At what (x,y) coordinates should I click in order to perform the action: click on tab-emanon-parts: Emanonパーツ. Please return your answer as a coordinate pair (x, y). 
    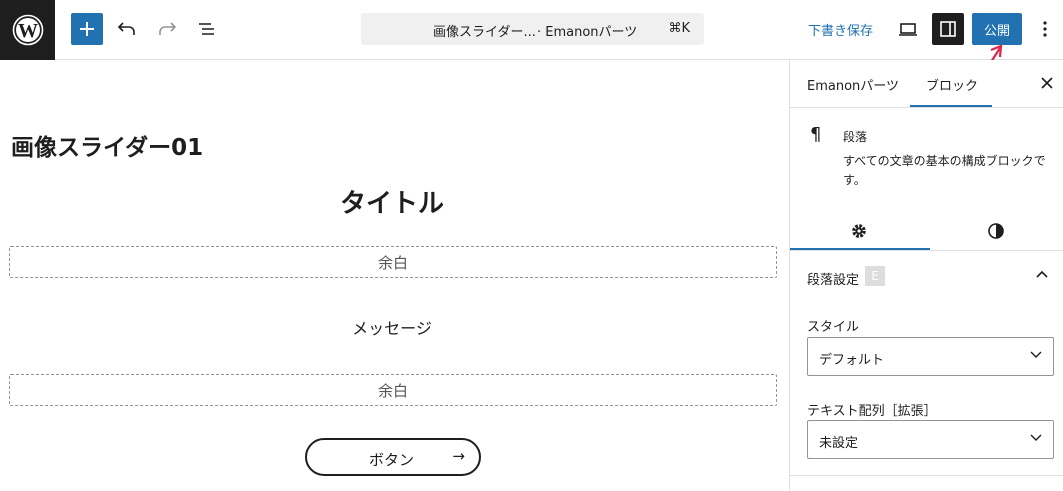
    Looking at the image, I should click on (853, 84).